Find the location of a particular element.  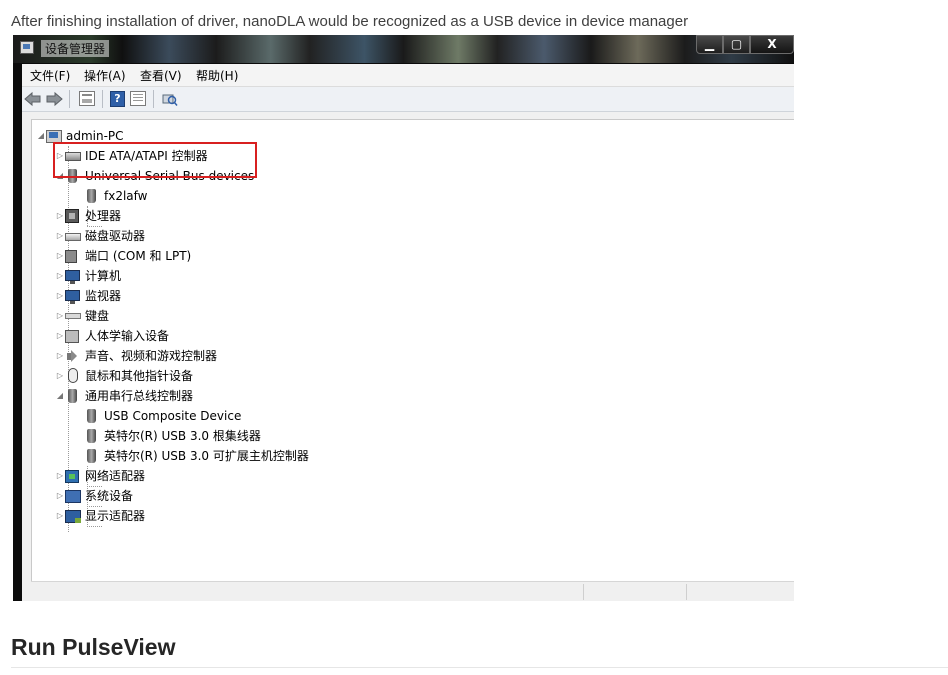

help-icon: ? is located at coordinates (117, 99).